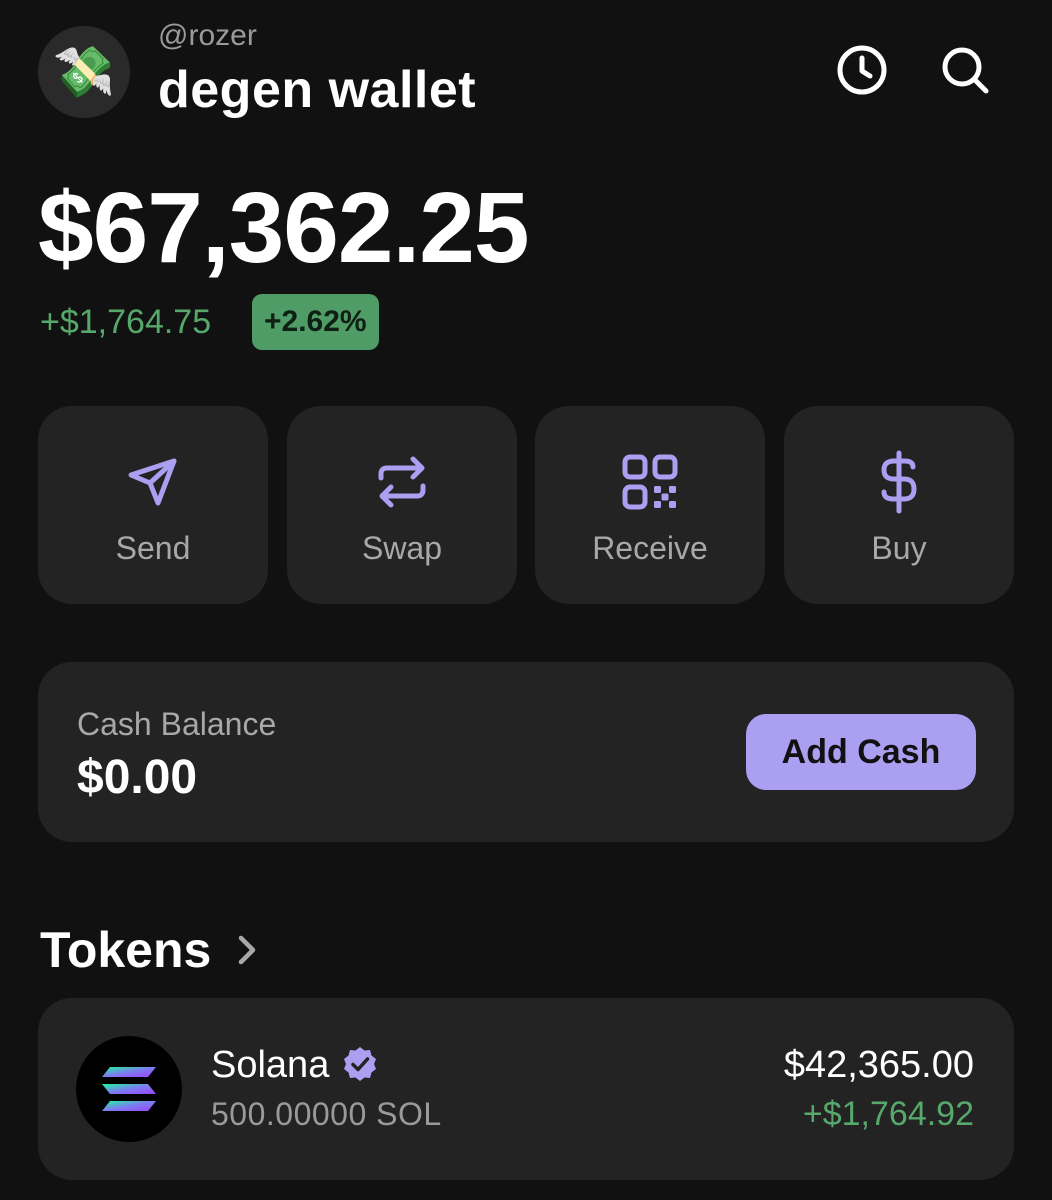 This screenshot has height=1200, width=1052. I want to click on send-button: Send, so click(153, 505).